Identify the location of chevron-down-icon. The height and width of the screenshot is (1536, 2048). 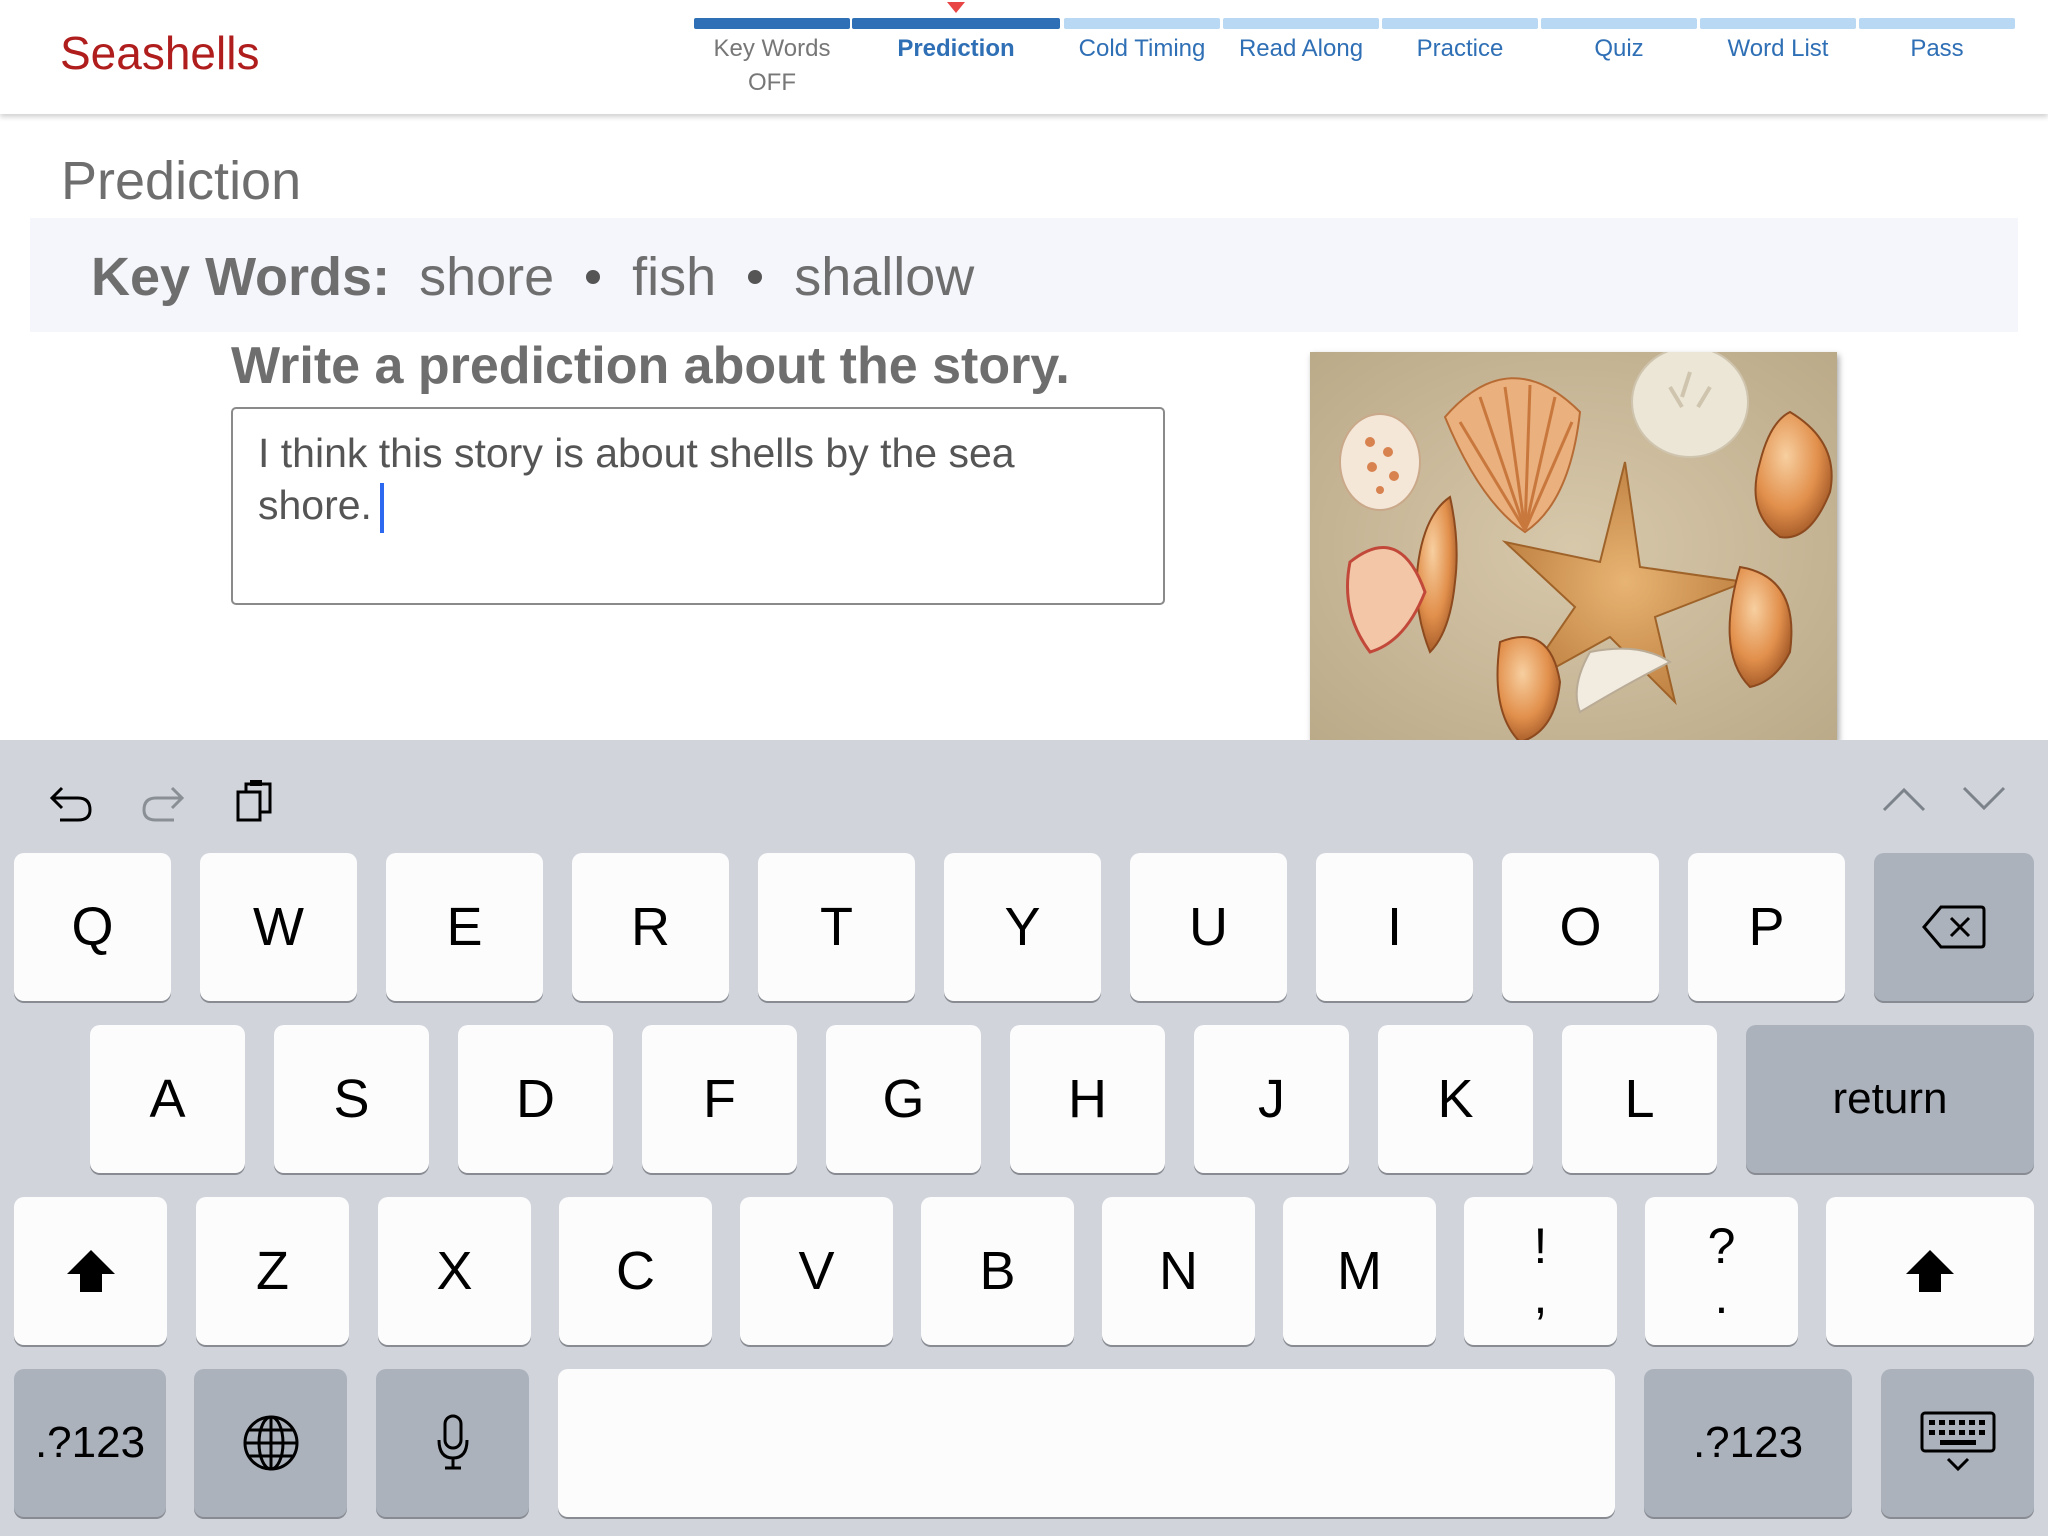
(1984, 799).